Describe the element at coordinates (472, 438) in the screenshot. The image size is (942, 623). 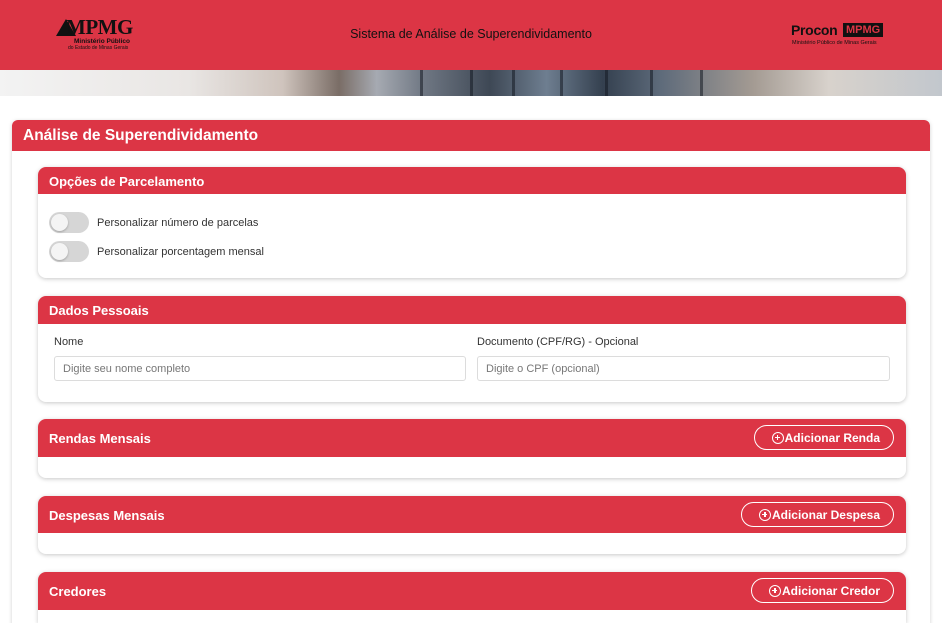
I see `section-rendas-header: Rendas Mensais Adicionar Renda` at that location.